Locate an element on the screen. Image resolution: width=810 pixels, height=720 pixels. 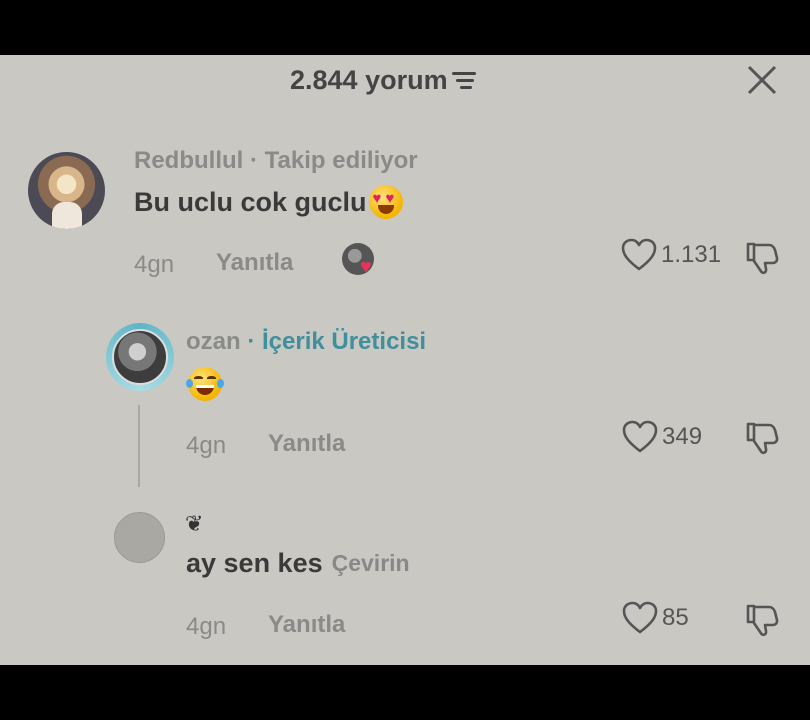
avatar-ozan is located at coordinates (140, 357).